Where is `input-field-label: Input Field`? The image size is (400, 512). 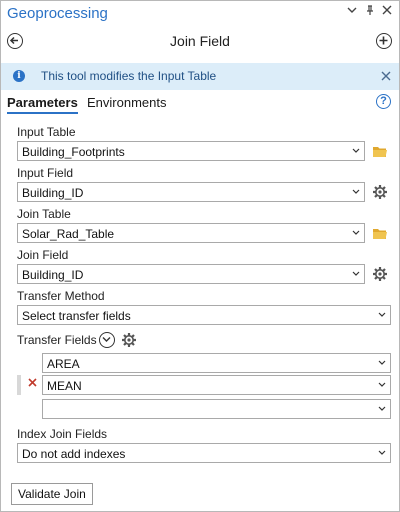
input-field-label: Input Field is located at coordinates (45, 173).